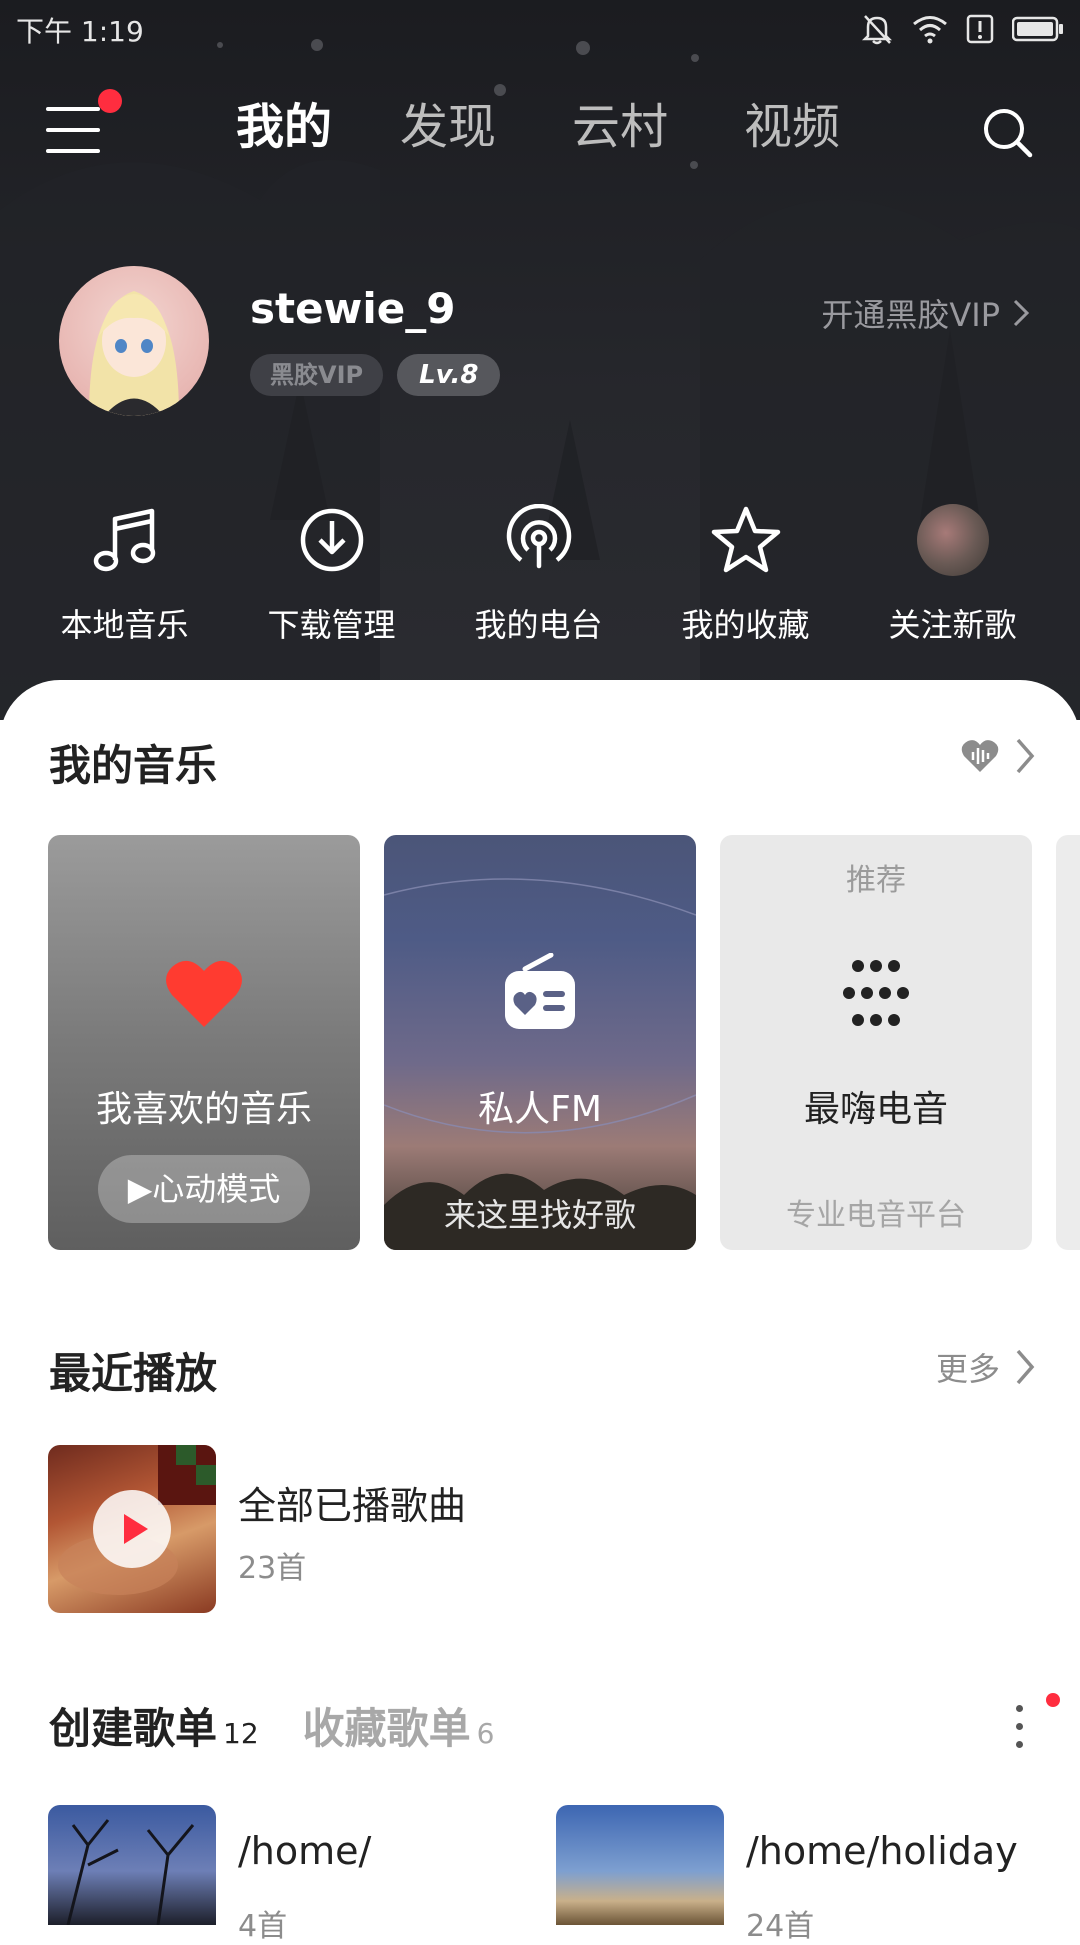 This screenshot has width=1080, height=1945. Describe the element at coordinates (877, 30) in the screenshot. I see `bell-off-icon` at that location.